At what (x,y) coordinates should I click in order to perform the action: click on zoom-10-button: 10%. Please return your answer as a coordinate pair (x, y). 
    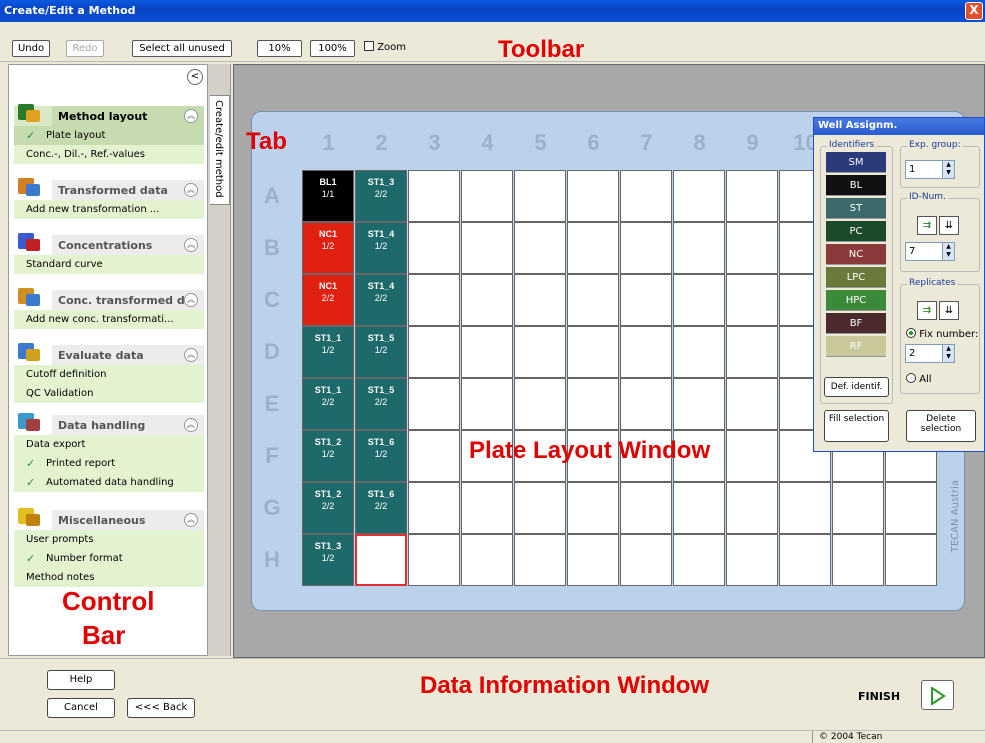
    Looking at the image, I should click on (279, 48).